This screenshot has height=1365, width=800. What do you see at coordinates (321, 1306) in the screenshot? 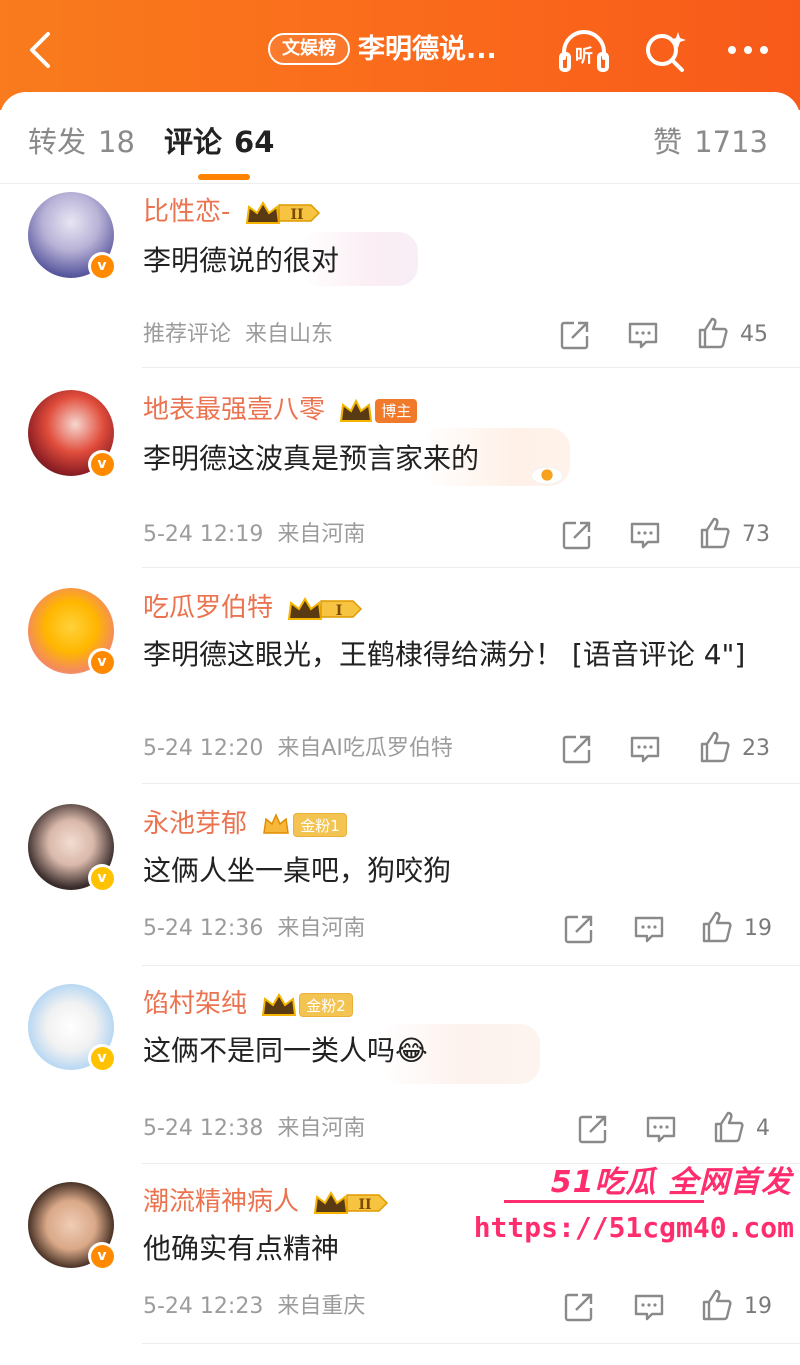
I see `comment-location: 来自重庆` at bounding box center [321, 1306].